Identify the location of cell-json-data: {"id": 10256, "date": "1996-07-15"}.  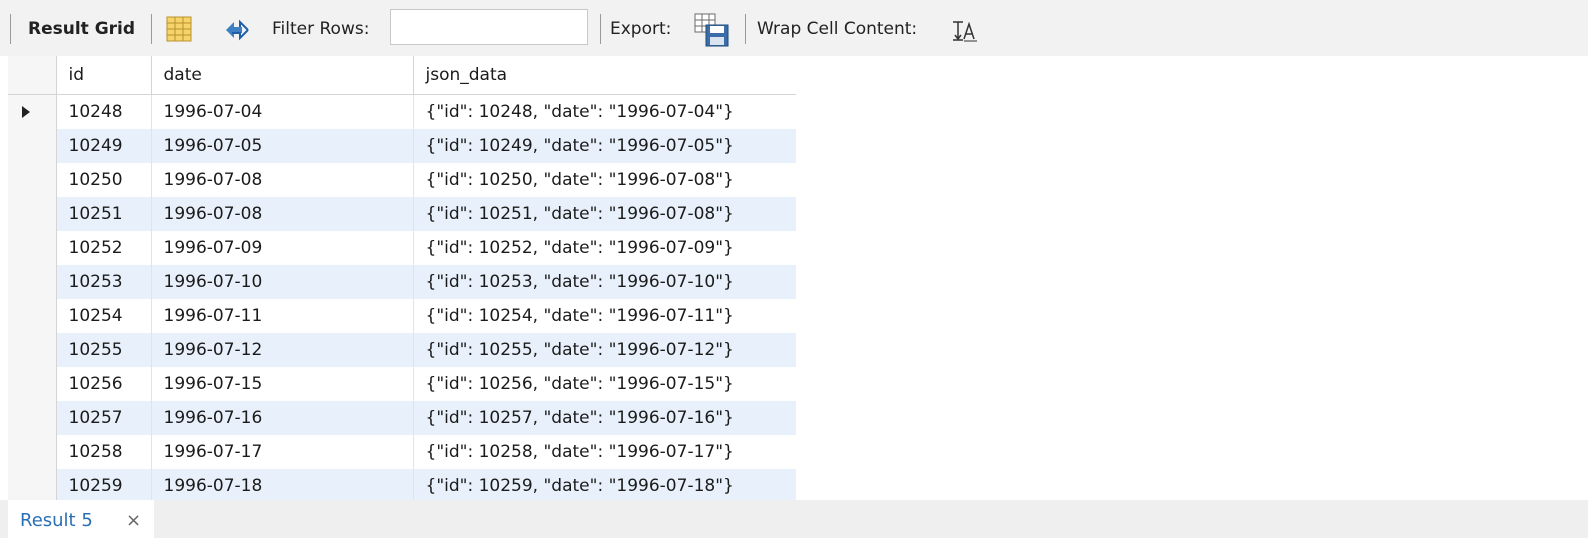
(604, 384).